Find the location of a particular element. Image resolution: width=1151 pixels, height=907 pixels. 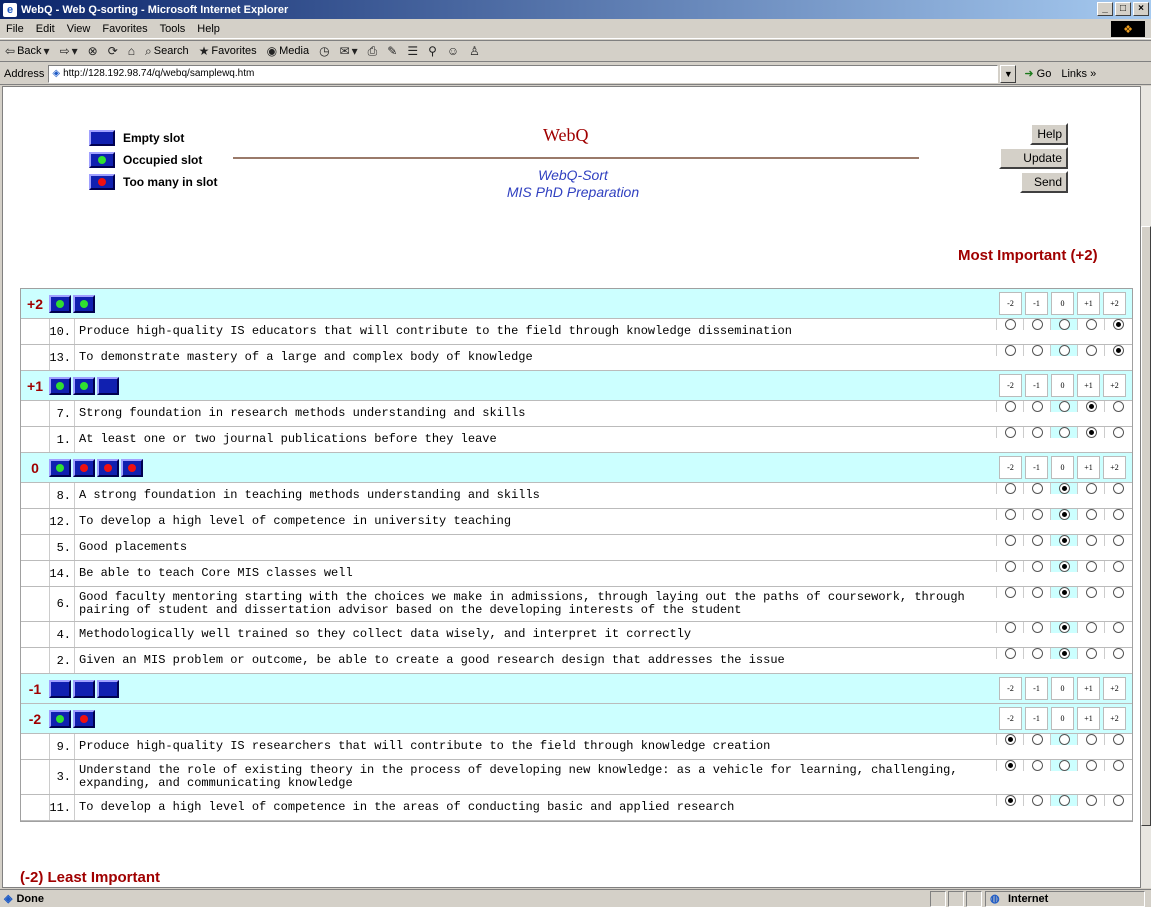

user-button: ♙ is located at coordinates (474, 51).